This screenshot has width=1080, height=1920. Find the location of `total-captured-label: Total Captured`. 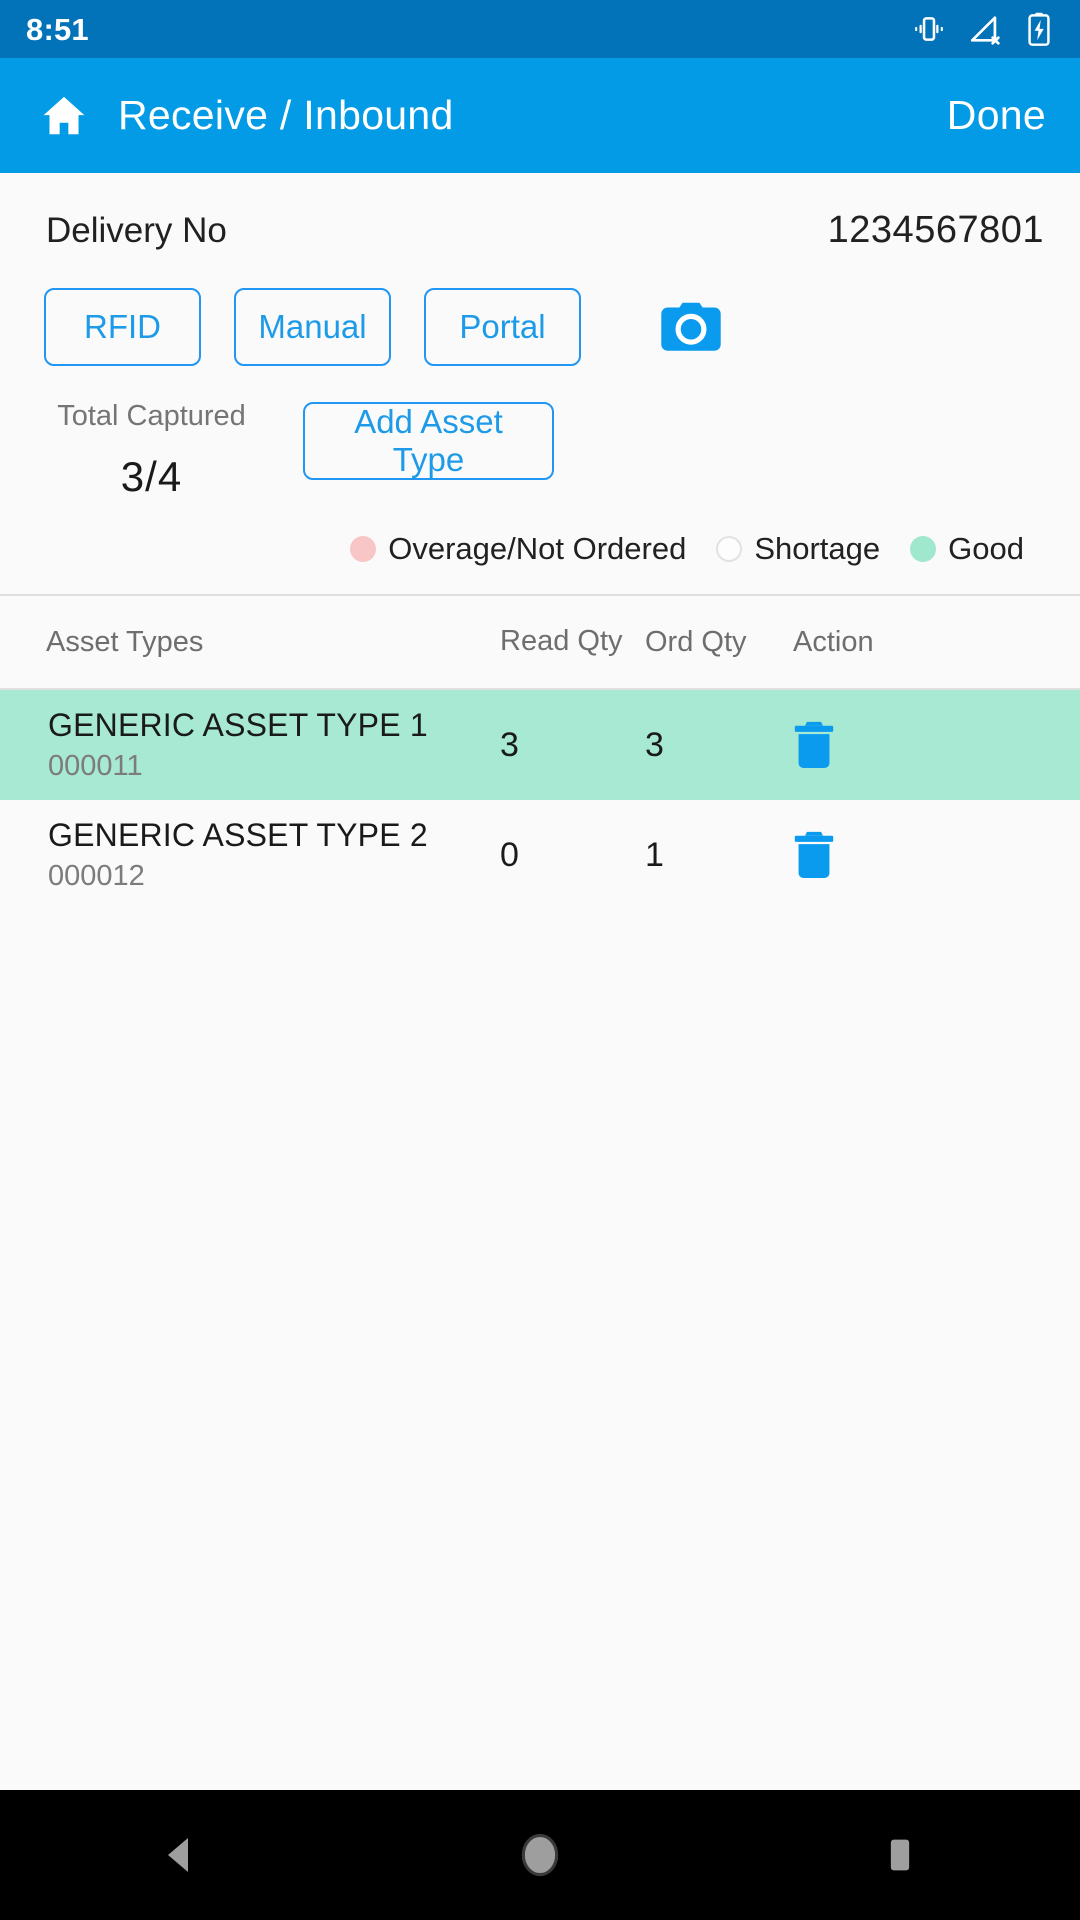

total-captured-label: Total Captured is located at coordinates (151, 416).